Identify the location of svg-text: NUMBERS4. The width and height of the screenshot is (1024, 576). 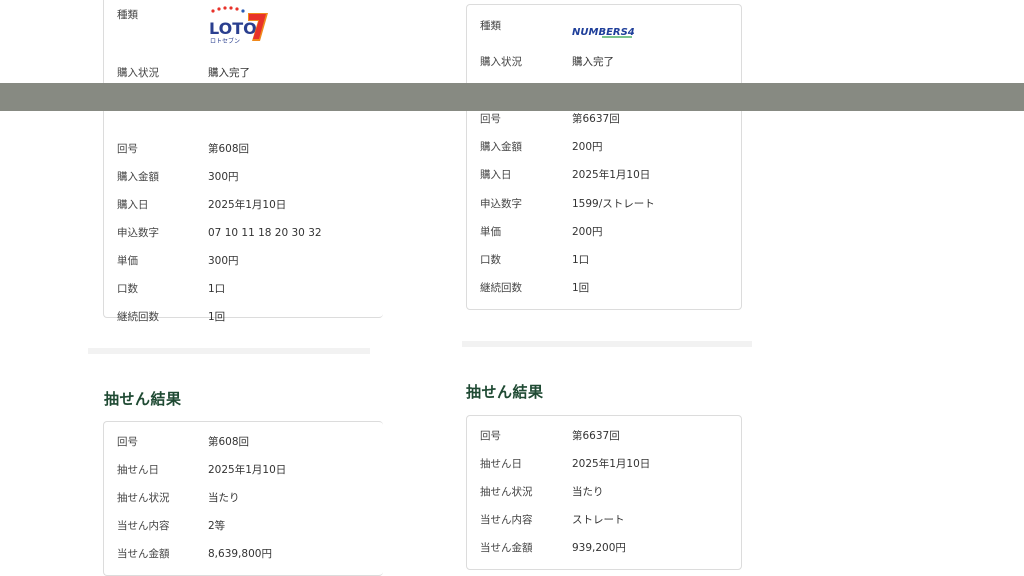
(603, 32).